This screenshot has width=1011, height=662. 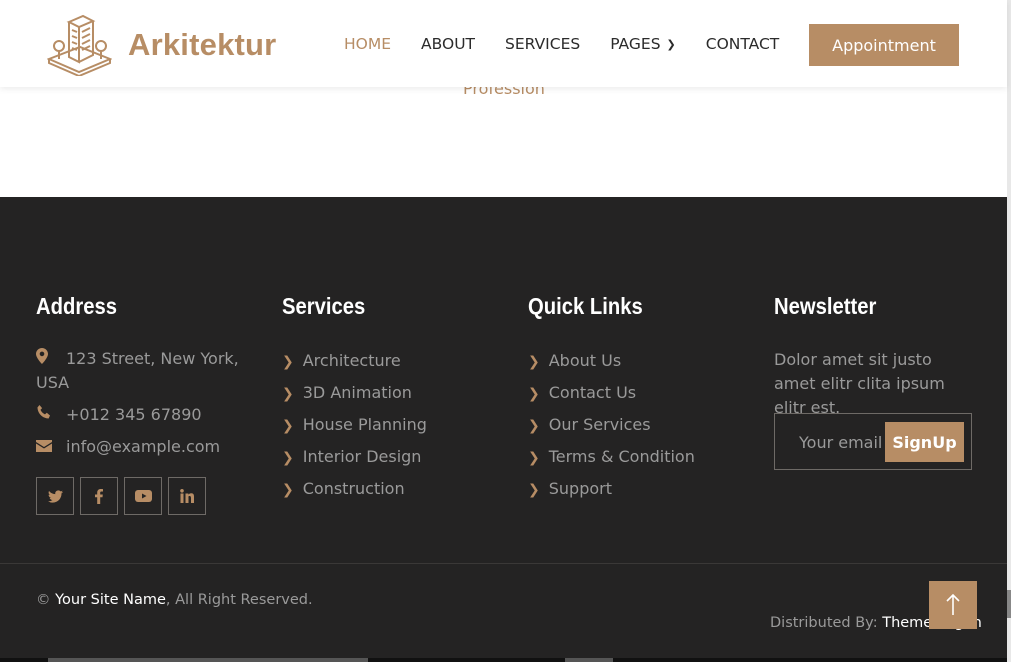 What do you see at coordinates (55, 496) in the screenshot?
I see `twitter-icon` at bounding box center [55, 496].